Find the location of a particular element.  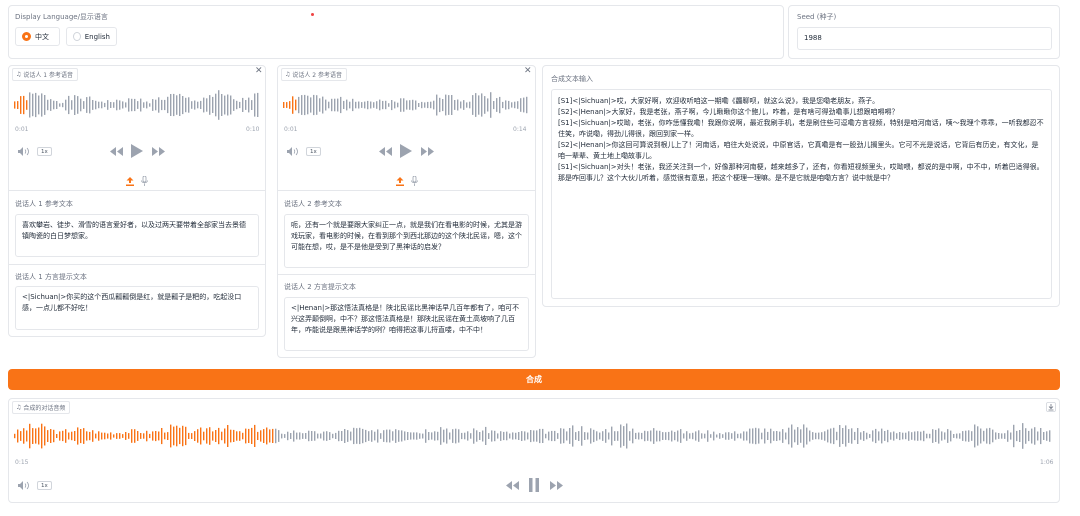

download-icon is located at coordinates (1051, 407).